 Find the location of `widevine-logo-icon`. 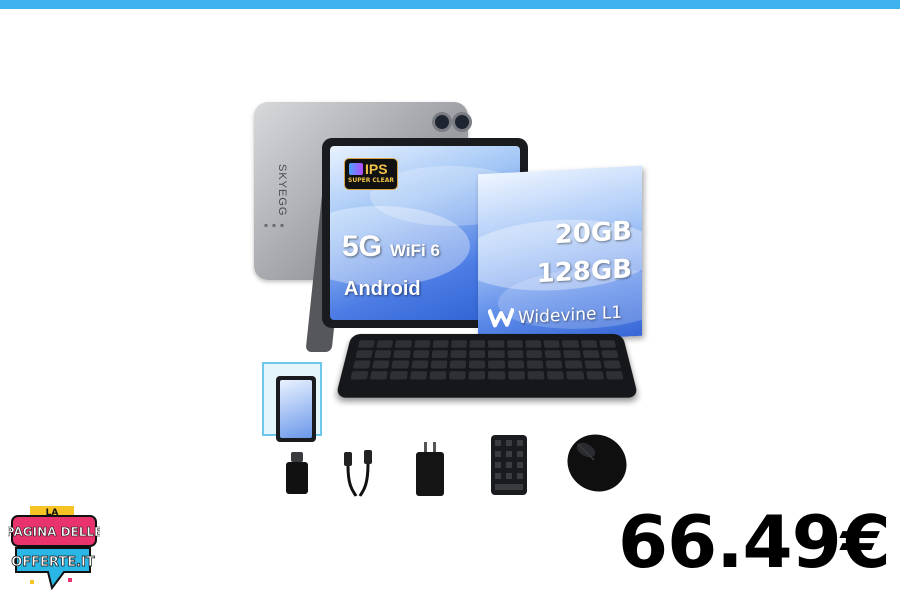

widevine-logo-icon is located at coordinates (501, 317).